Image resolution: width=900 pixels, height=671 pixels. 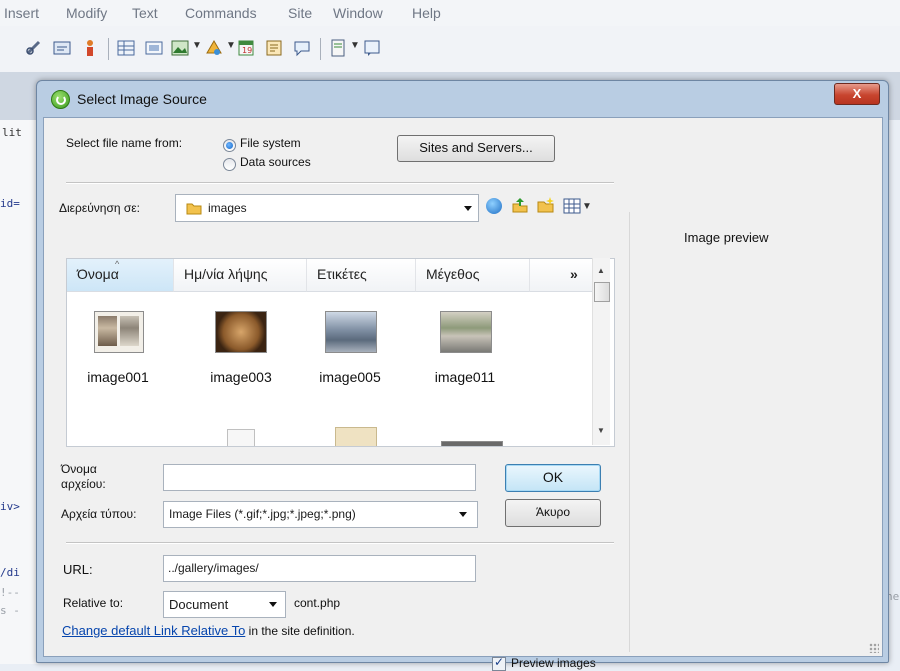 What do you see at coordinates (499, 663) in the screenshot?
I see `preview-images-checkbox` at bounding box center [499, 663].